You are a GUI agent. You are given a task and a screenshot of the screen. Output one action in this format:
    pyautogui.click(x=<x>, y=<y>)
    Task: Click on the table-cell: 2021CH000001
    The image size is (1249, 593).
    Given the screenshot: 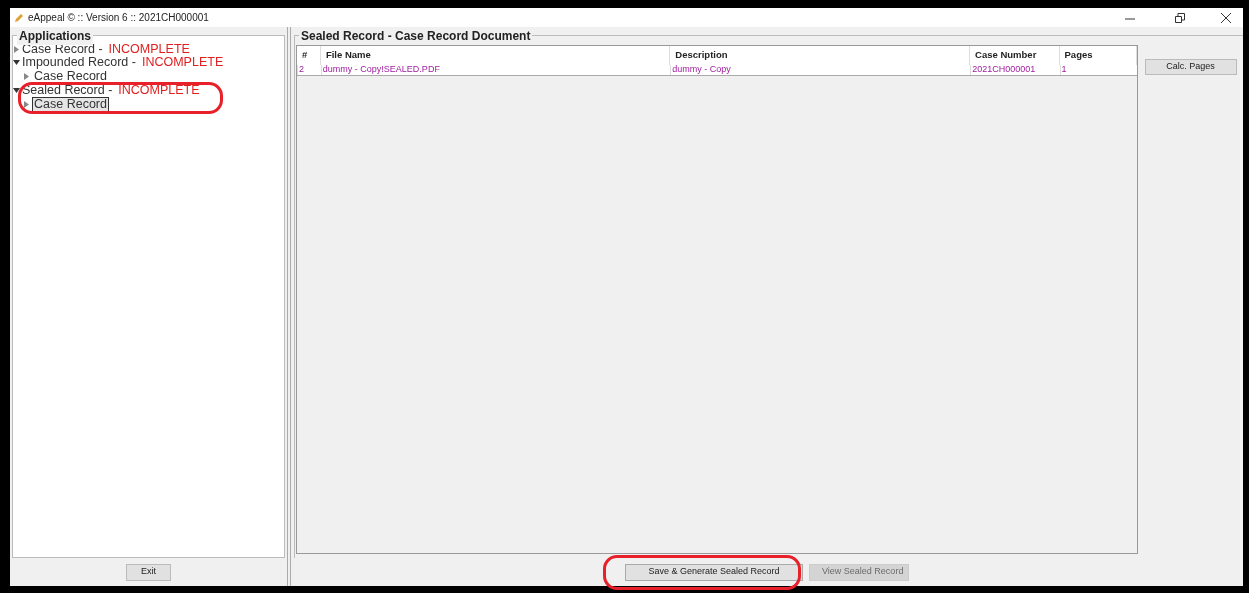 What is the action you would take?
    pyautogui.click(x=1015, y=70)
    